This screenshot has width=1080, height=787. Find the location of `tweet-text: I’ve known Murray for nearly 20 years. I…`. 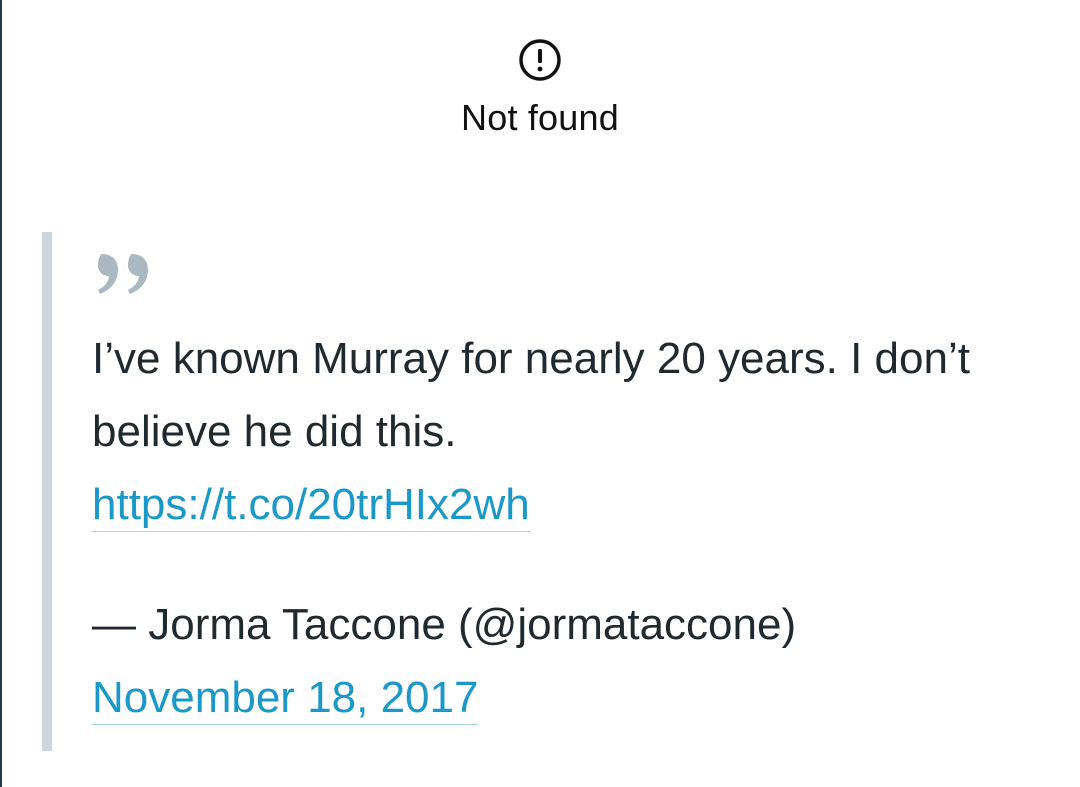

tweet-text: I’ve known Murray for nearly 20 years. I… is located at coordinates (531, 395).